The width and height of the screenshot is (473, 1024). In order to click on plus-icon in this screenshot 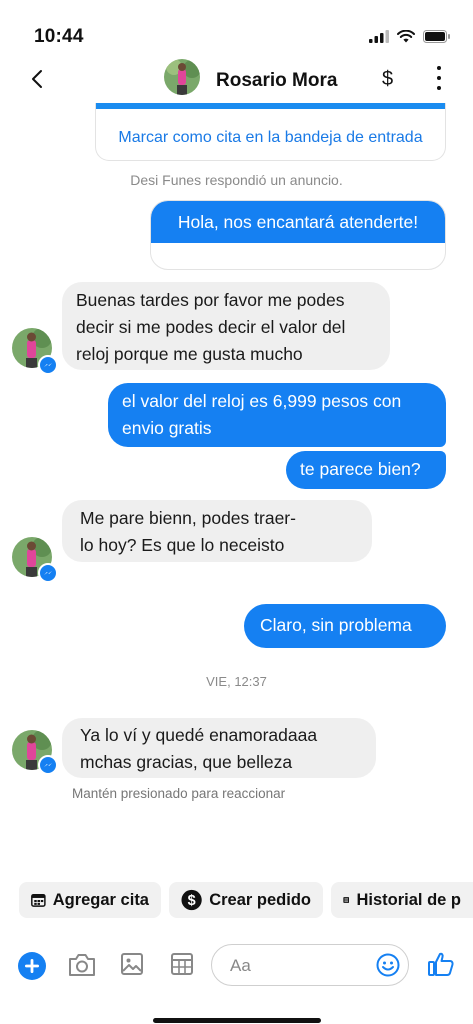, I will do `click(32, 966)`.